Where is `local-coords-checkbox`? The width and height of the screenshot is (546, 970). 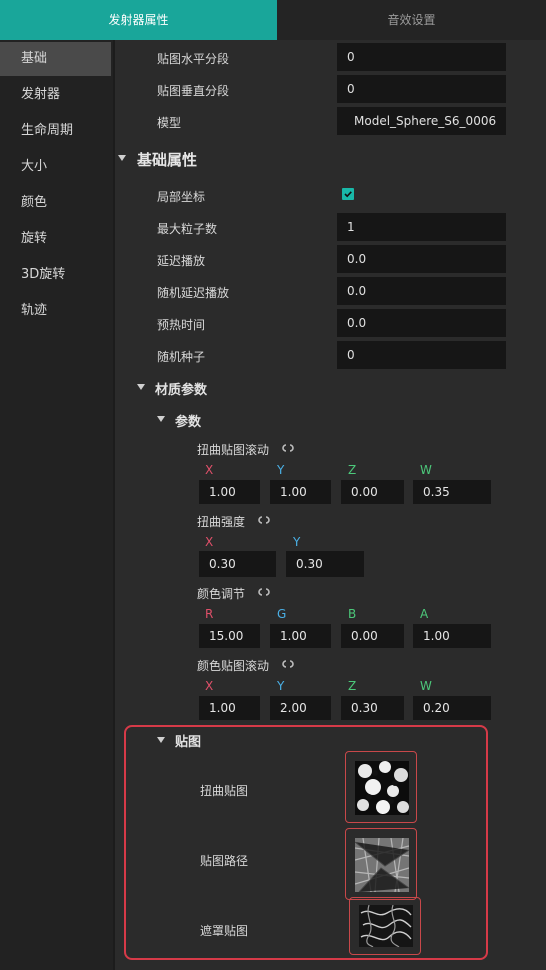 local-coords-checkbox is located at coordinates (348, 194).